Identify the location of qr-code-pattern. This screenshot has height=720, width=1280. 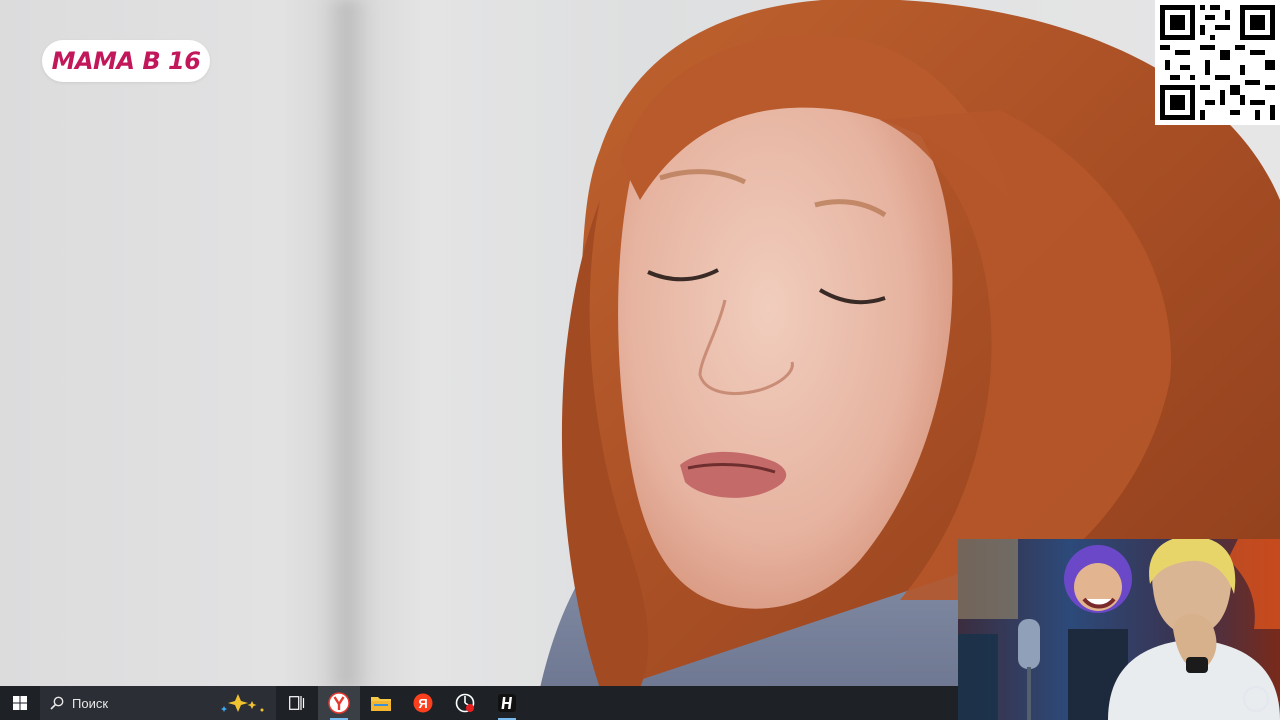
(1217, 62).